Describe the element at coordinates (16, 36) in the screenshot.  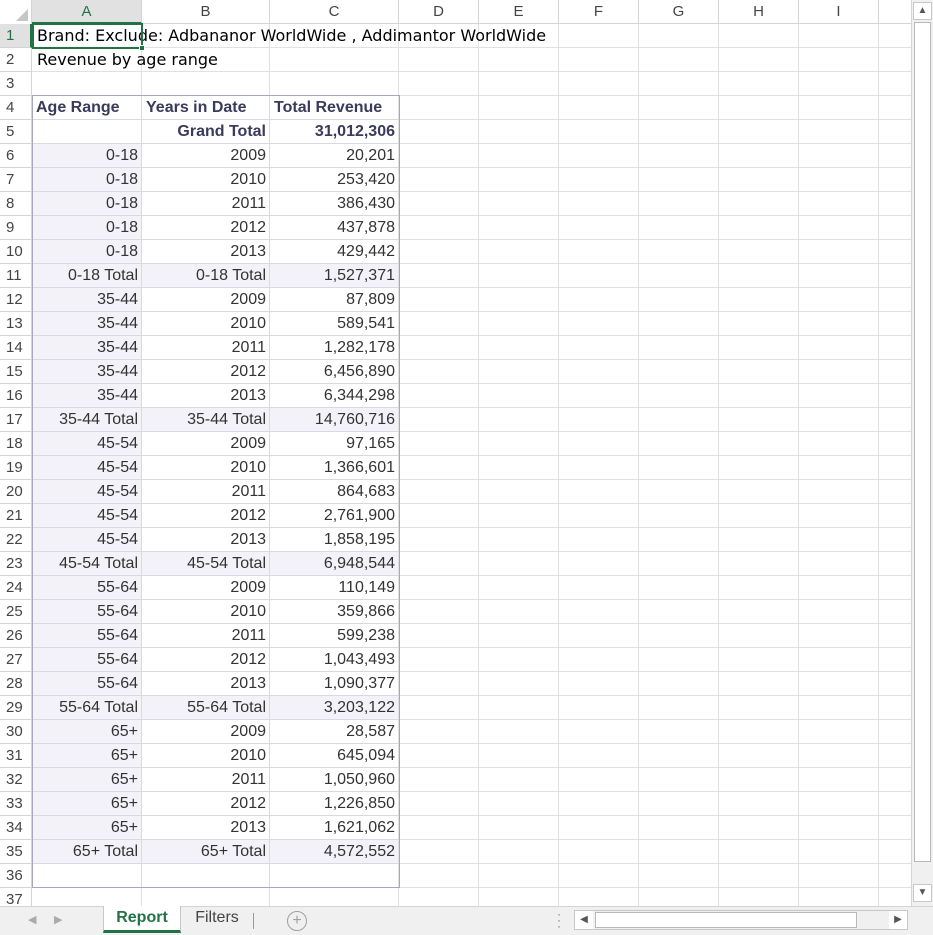
I see `row-header-1: 1` at that location.